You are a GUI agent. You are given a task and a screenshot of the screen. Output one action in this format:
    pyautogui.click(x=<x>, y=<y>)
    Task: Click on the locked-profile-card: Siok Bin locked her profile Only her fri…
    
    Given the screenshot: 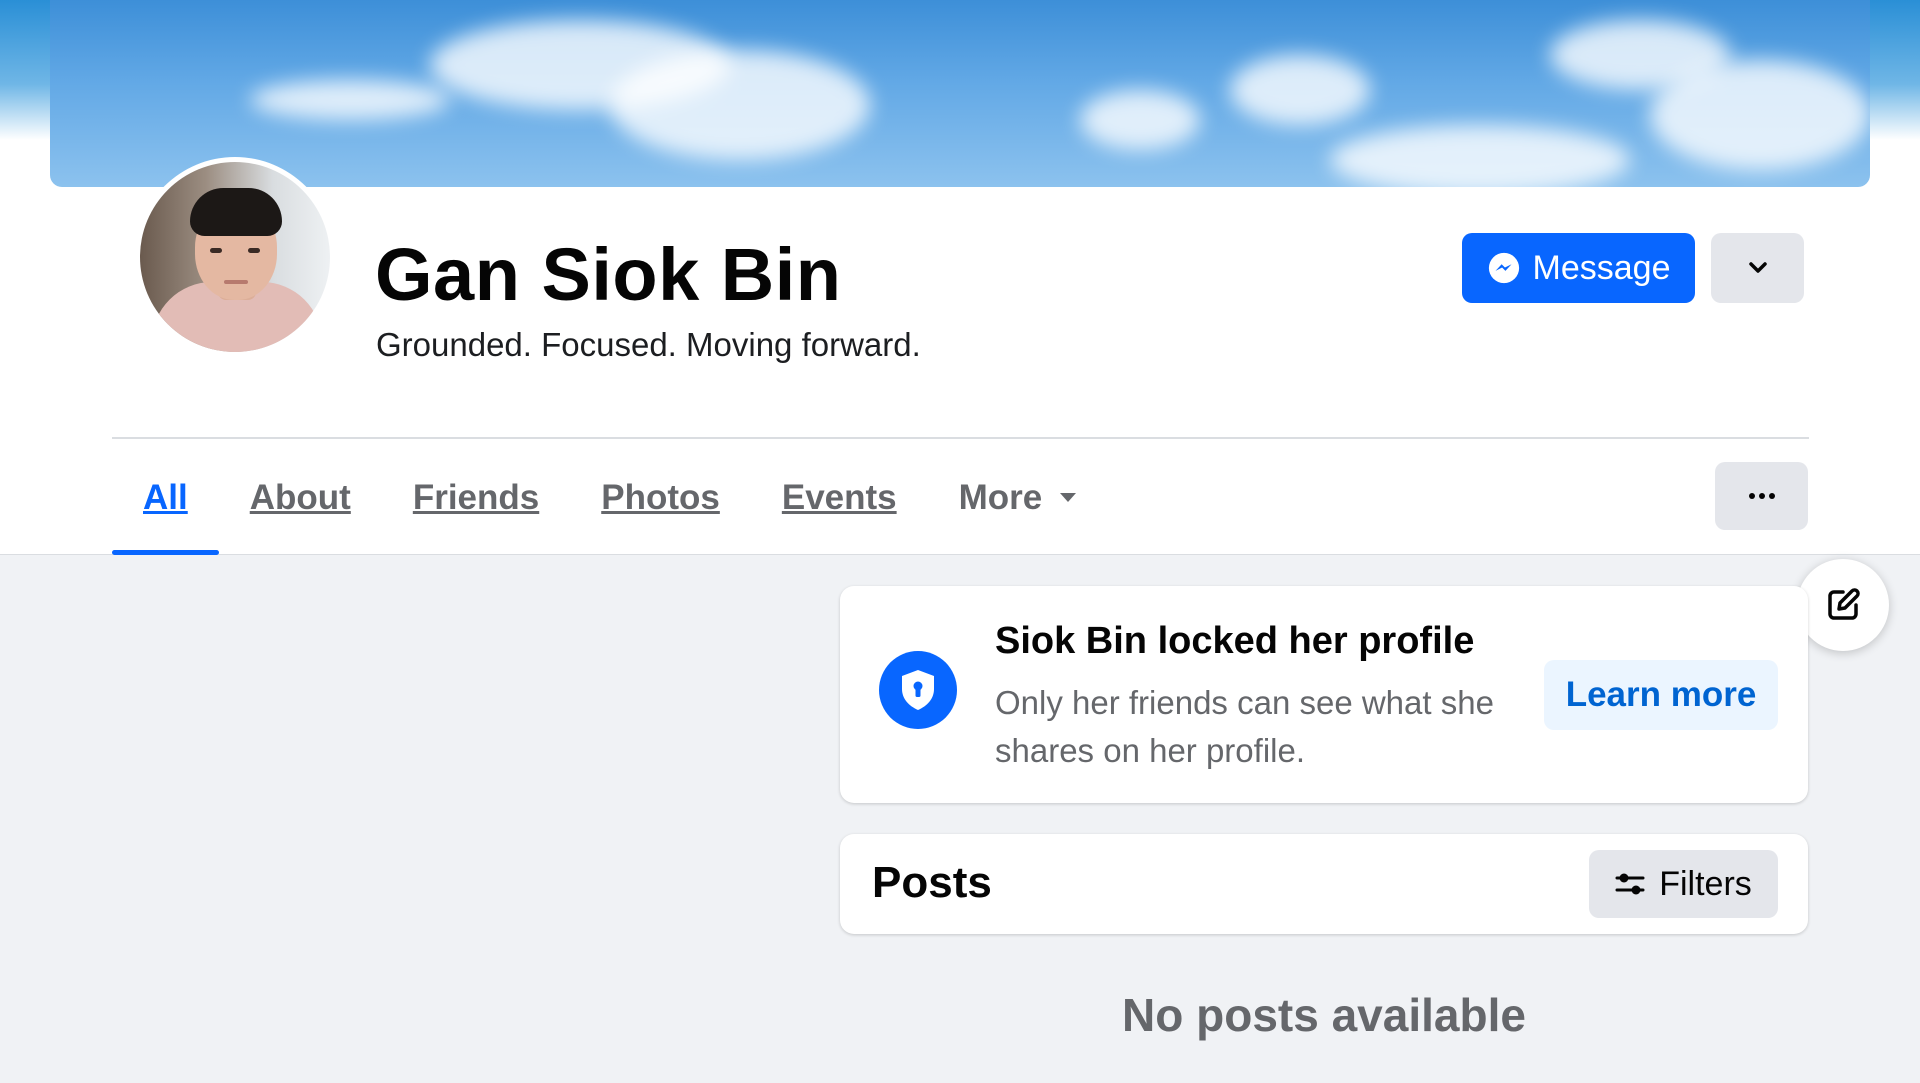 What is the action you would take?
    pyautogui.click(x=1324, y=694)
    